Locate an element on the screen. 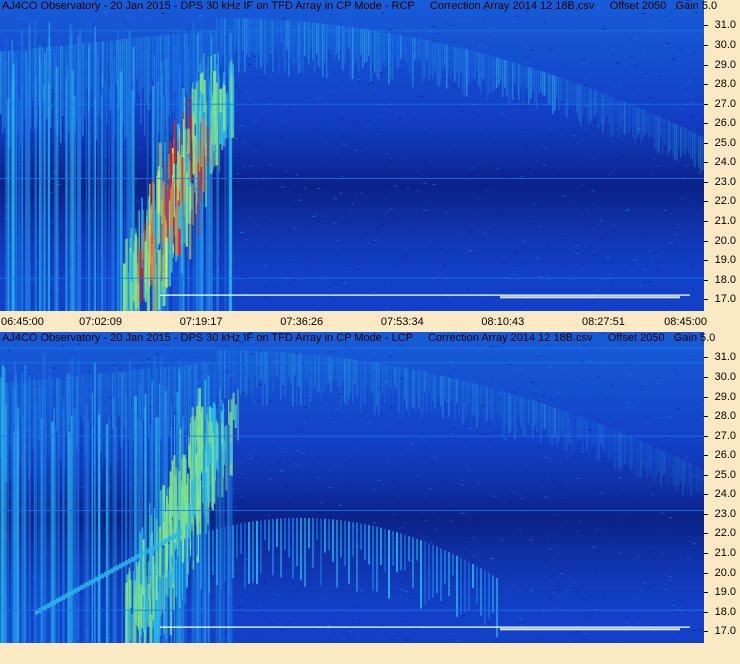 This screenshot has width=740, height=664. x-tick-label: 07:02:09 is located at coordinates (100, 322).